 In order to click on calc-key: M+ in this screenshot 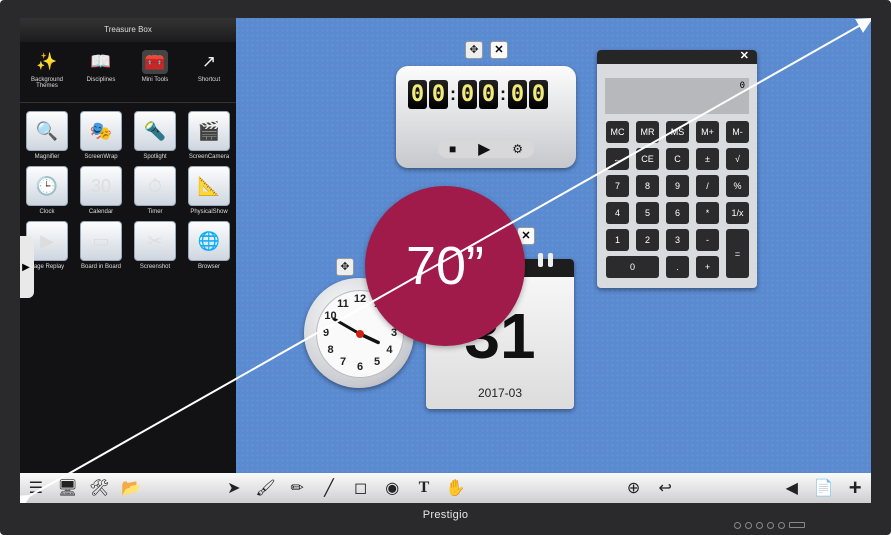, I will do `click(707, 132)`.